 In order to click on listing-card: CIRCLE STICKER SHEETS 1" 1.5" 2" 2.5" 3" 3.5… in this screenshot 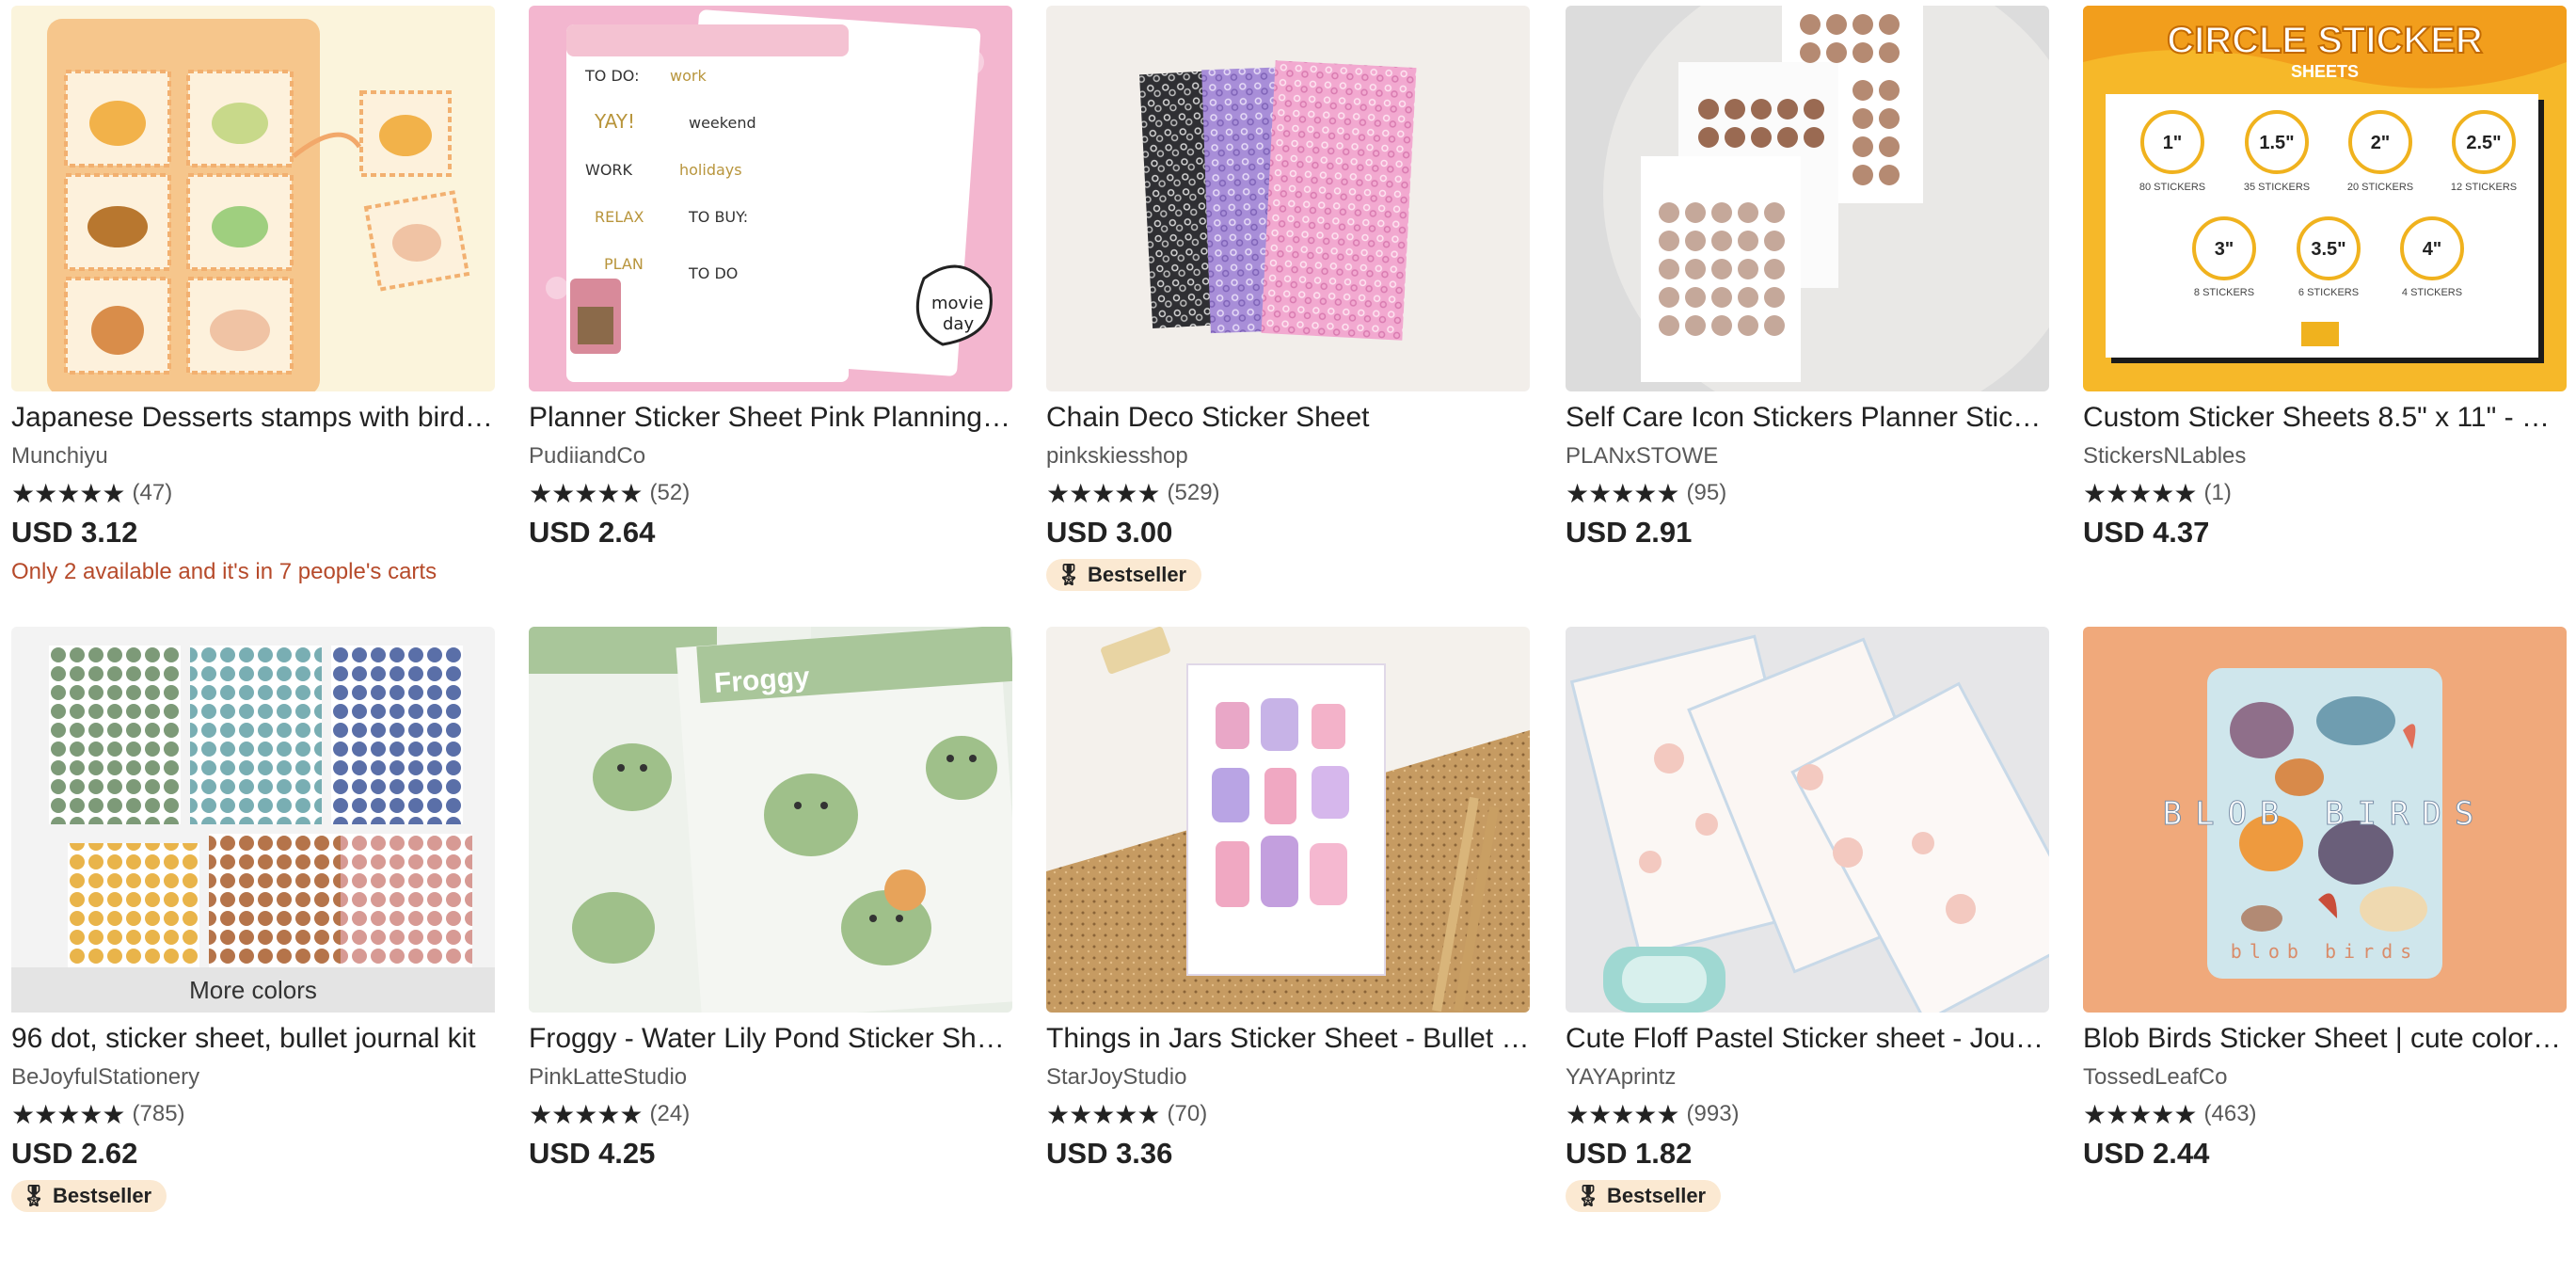, I will do `click(2325, 278)`.